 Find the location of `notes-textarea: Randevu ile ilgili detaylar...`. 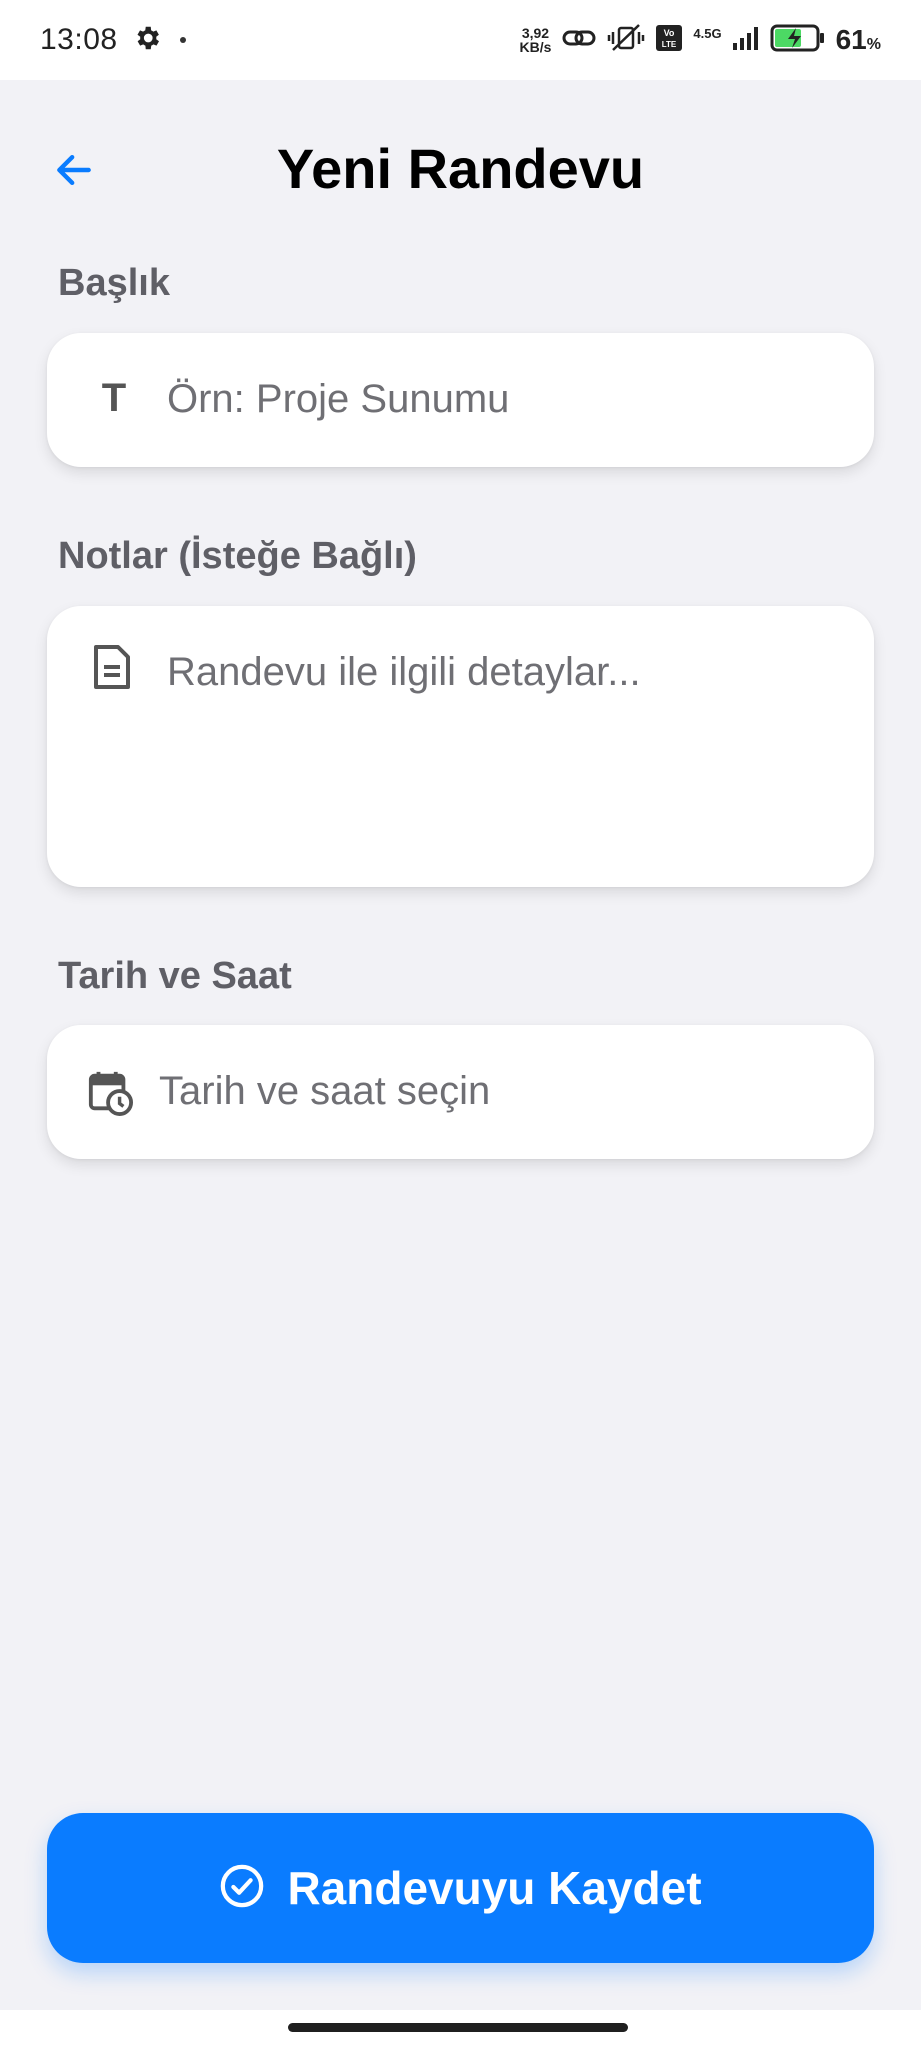

notes-textarea: Randevu ile ilgili detaylar... is located at coordinates (460, 746).